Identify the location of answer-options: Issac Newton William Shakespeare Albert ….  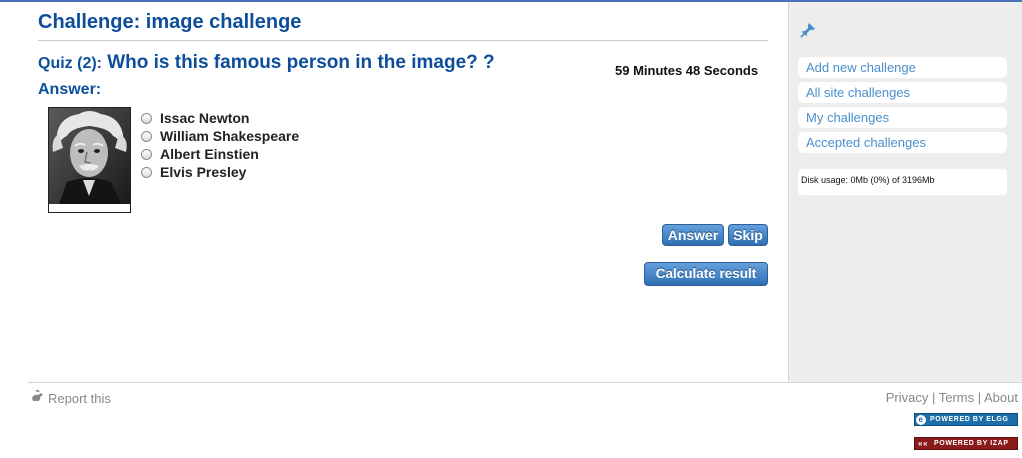
(219, 145).